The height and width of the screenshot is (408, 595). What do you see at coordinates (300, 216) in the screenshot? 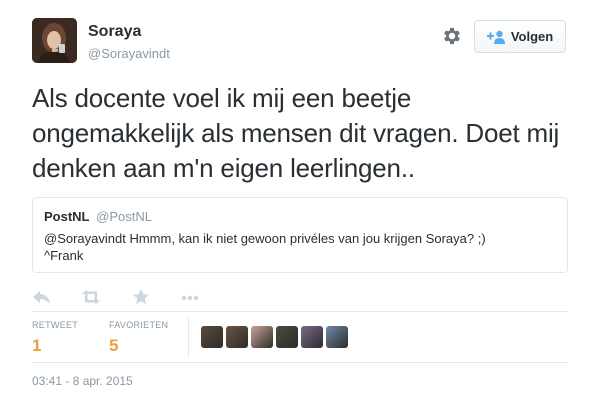
I see `quoted-tweet-header: PostNL @PostNL` at bounding box center [300, 216].